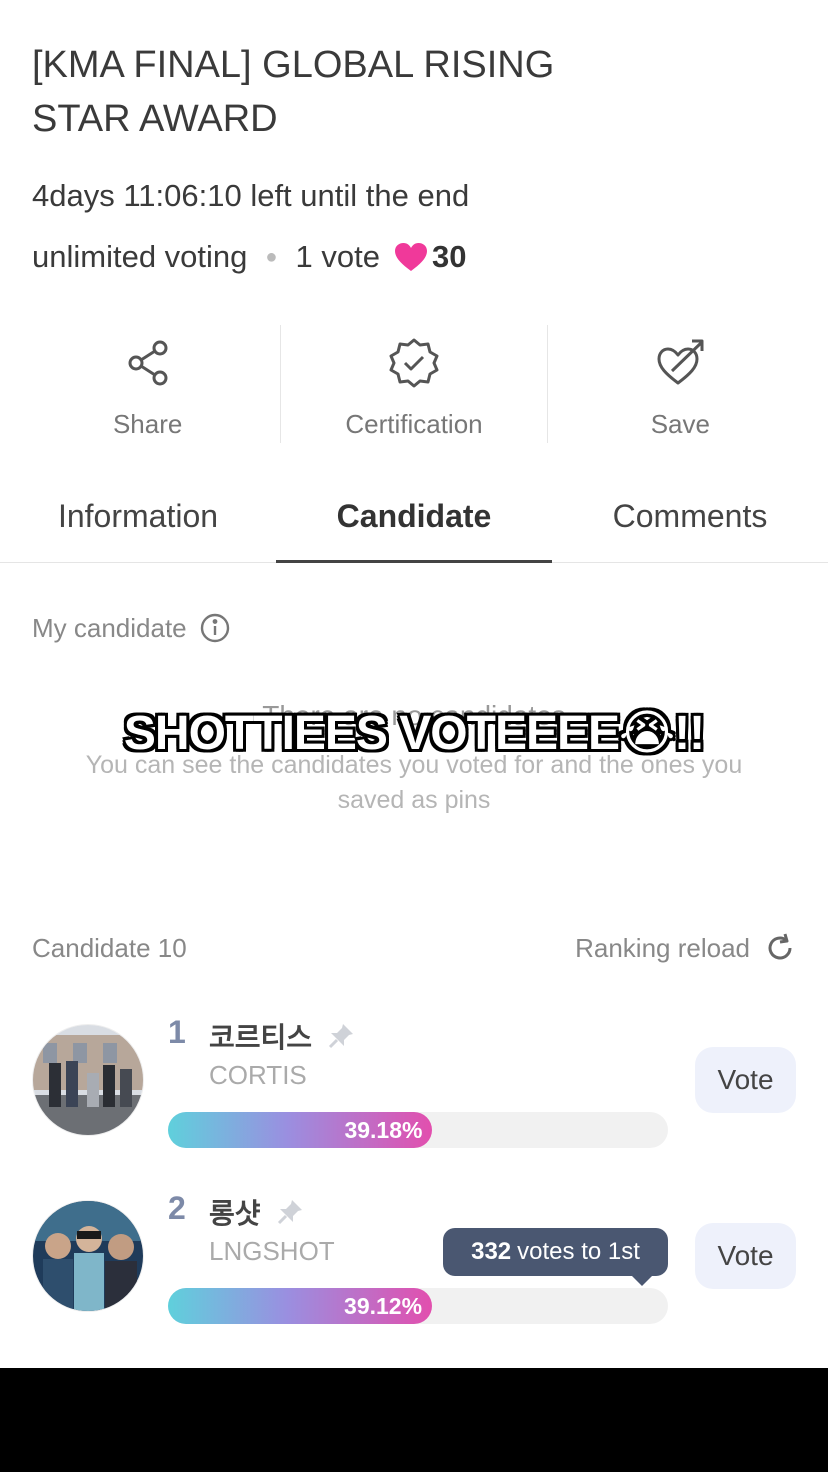  Describe the element at coordinates (662, 947) in the screenshot. I see `ranking-reload-label: Ranking reload` at that location.